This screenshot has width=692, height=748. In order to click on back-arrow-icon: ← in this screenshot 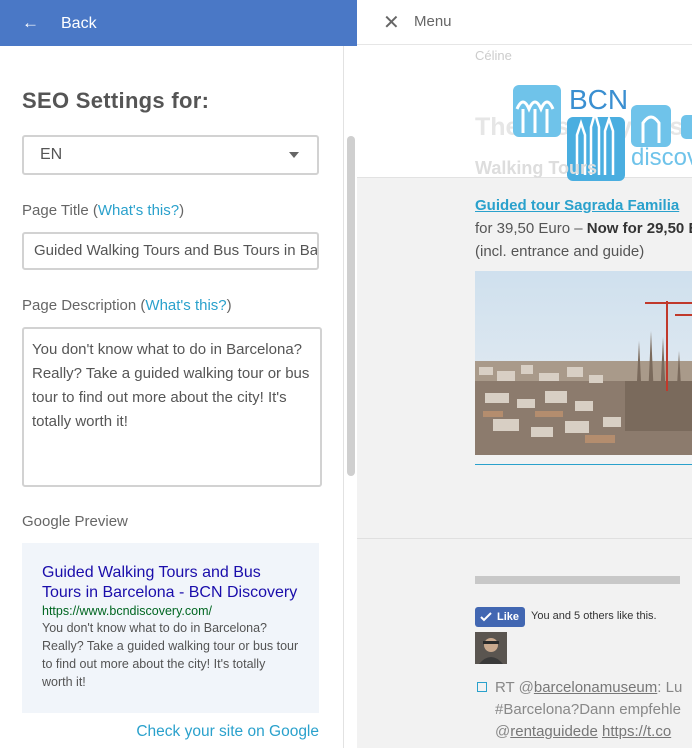, I will do `click(30, 22)`.